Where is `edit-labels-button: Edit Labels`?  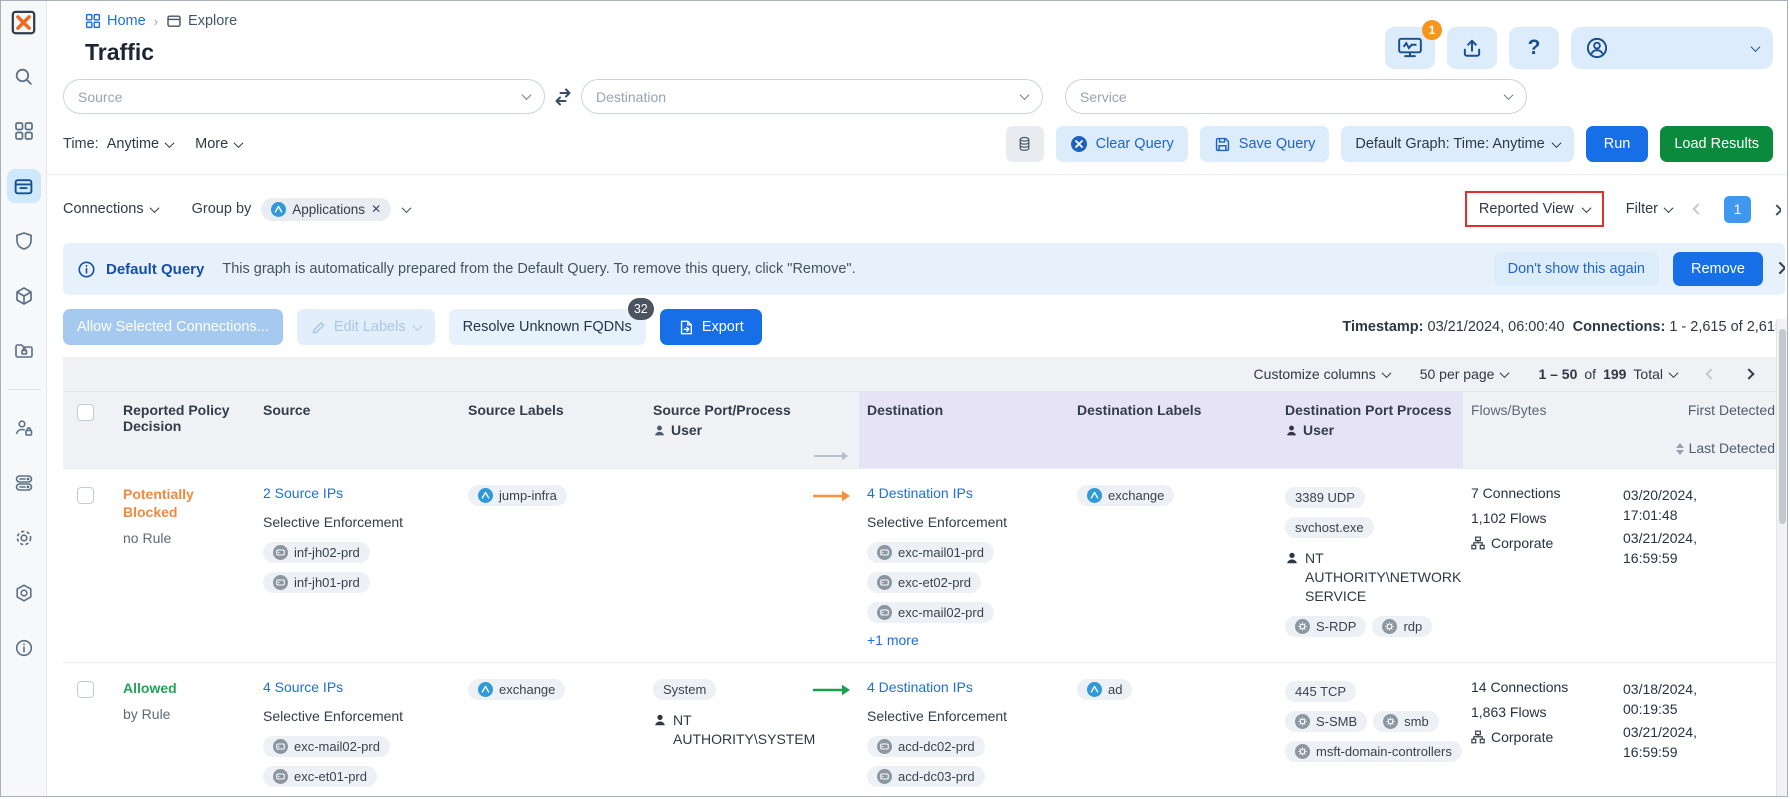 edit-labels-button: Edit Labels is located at coordinates (365, 327).